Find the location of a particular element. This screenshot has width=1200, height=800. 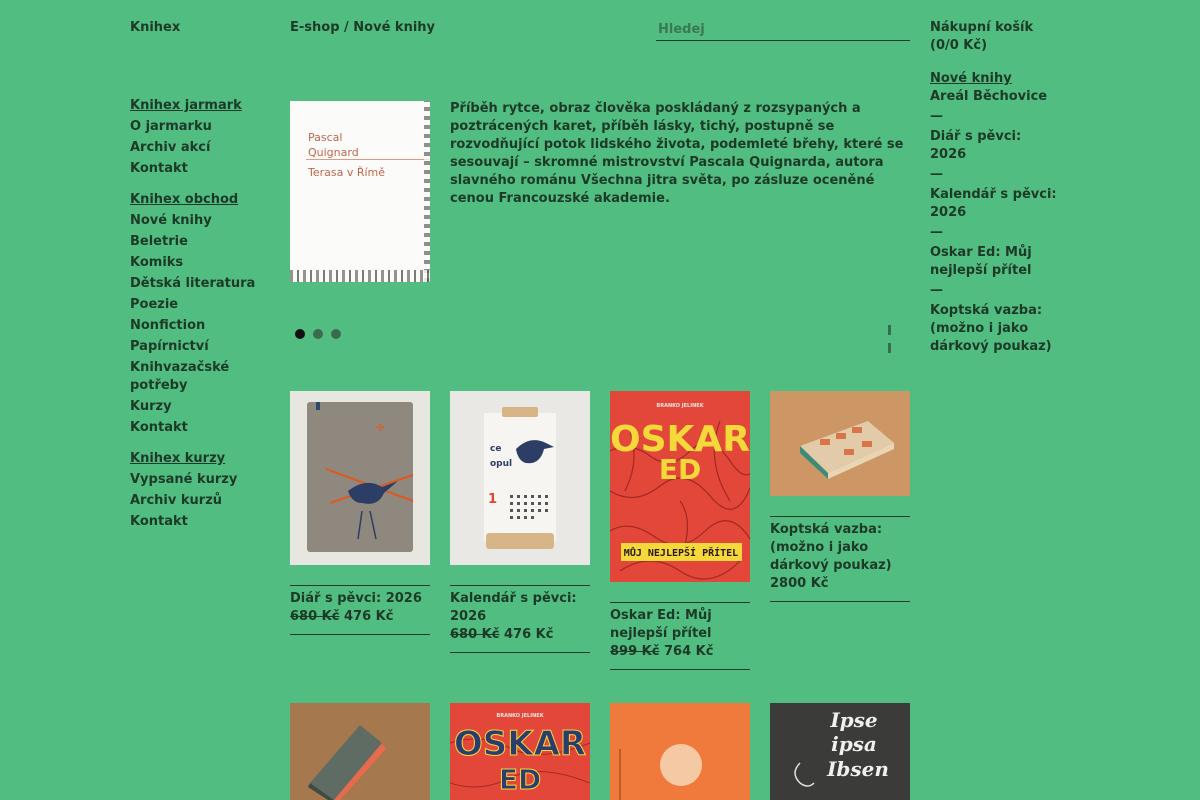

pause-icon is located at coordinates (892, 338).